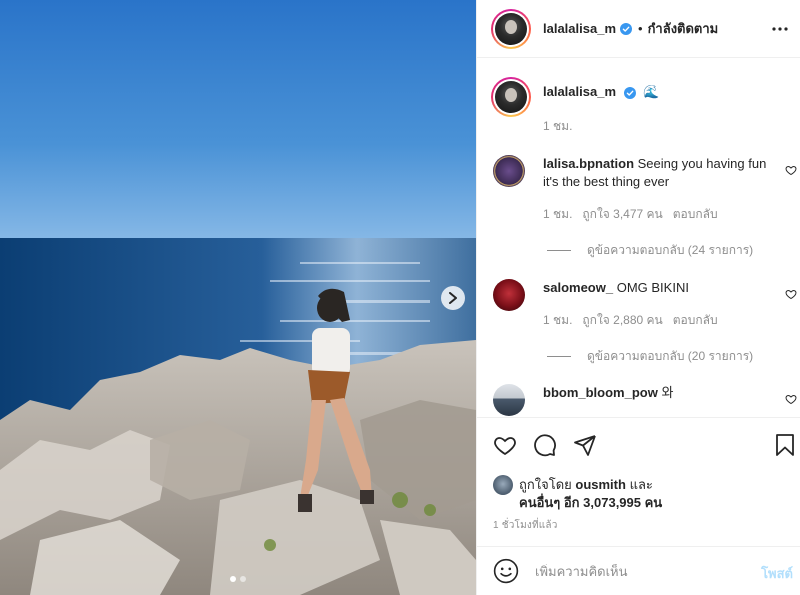 The height and width of the screenshot is (595, 800). Describe the element at coordinates (511, 28) in the screenshot. I see `avatar` at that location.